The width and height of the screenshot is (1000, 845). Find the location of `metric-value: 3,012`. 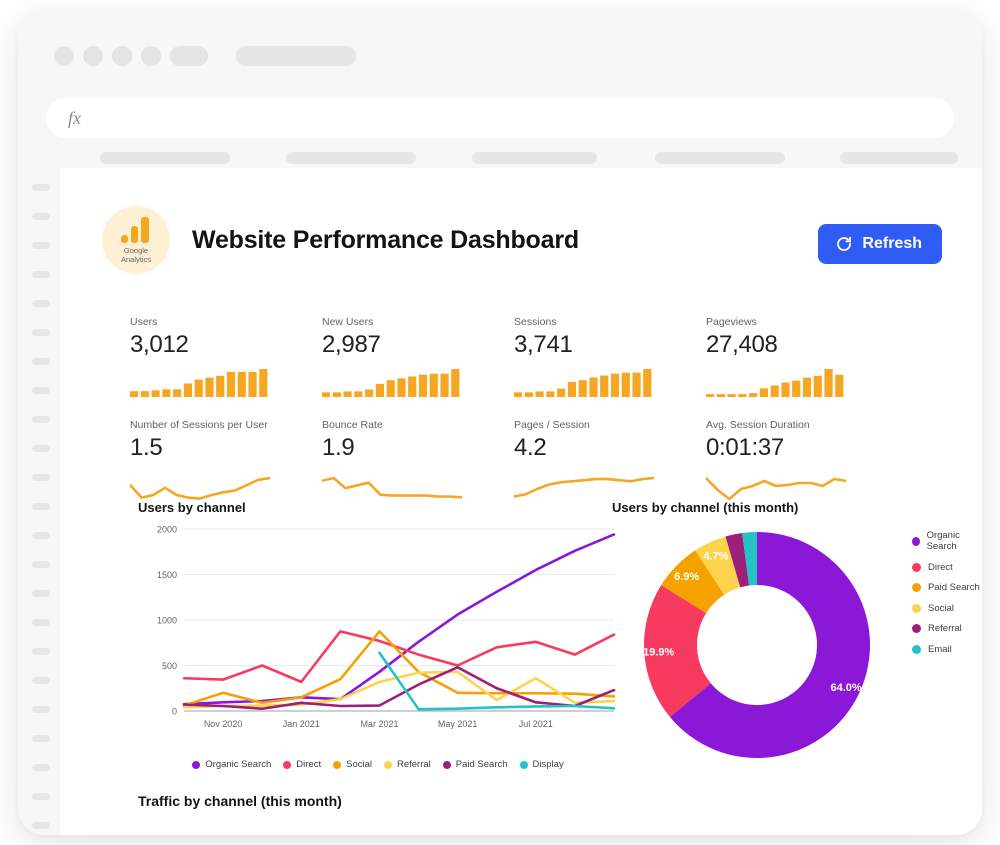

metric-value: 3,012 is located at coordinates (159, 344).